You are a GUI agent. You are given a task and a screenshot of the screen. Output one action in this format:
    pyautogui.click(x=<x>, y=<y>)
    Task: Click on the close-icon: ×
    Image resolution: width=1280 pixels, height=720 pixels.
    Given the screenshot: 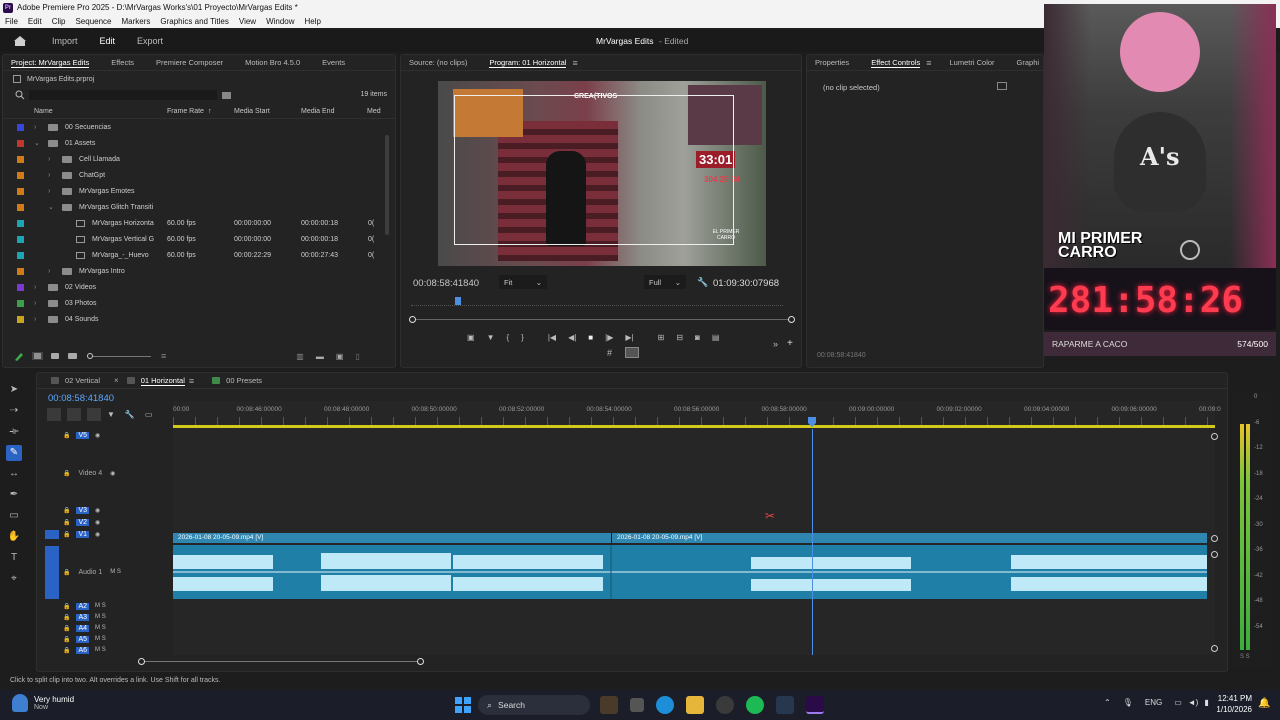 What is the action you would take?
    pyautogui.click(x=116, y=380)
    